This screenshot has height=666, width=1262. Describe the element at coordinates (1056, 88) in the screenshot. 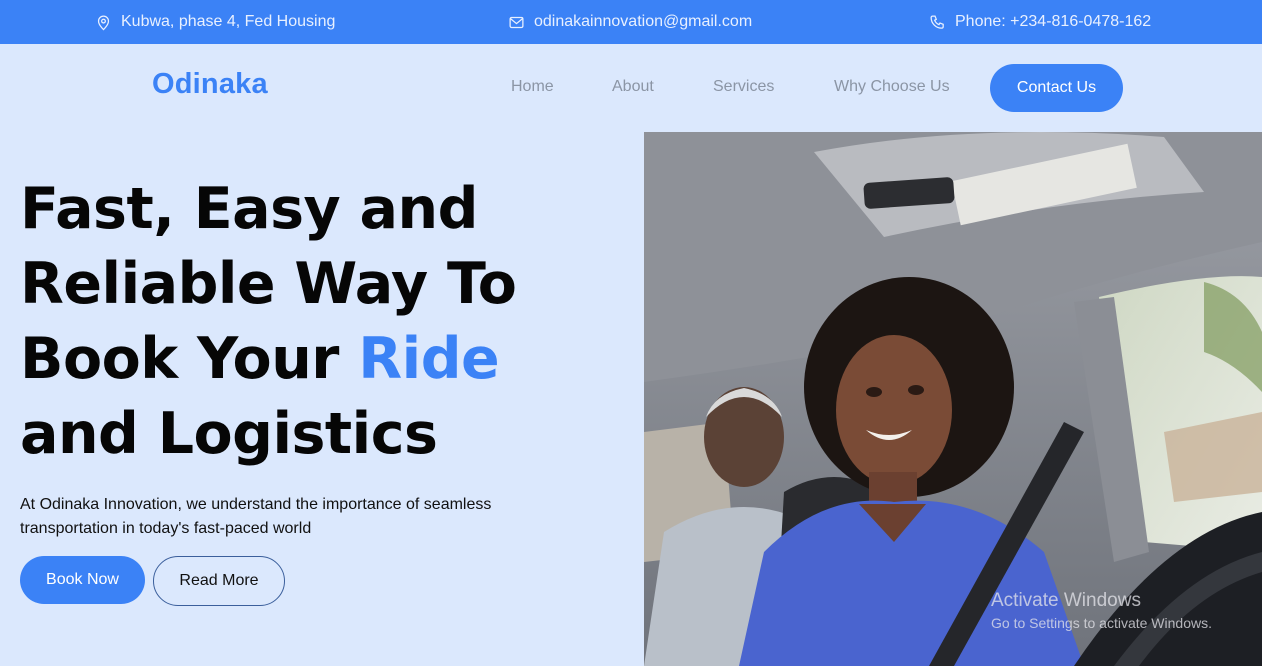

I see `contact-us-button: Contact Us` at that location.